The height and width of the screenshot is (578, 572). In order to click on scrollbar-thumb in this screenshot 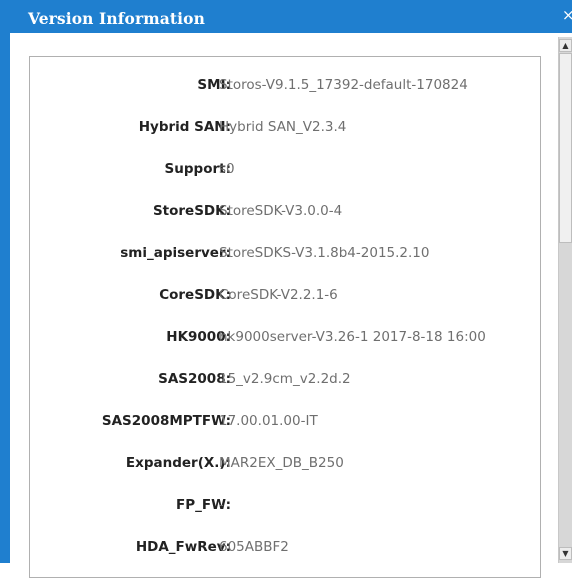, I will do `click(565, 148)`.